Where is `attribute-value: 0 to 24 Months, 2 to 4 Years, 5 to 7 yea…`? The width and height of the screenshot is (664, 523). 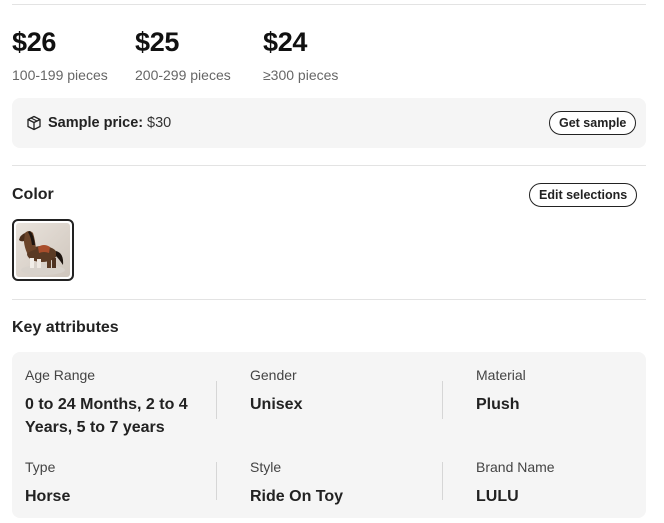 attribute-value: 0 to 24 Months, 2 to 4 Years, 5 to 7 yea… is located at coordinates (106, 416).